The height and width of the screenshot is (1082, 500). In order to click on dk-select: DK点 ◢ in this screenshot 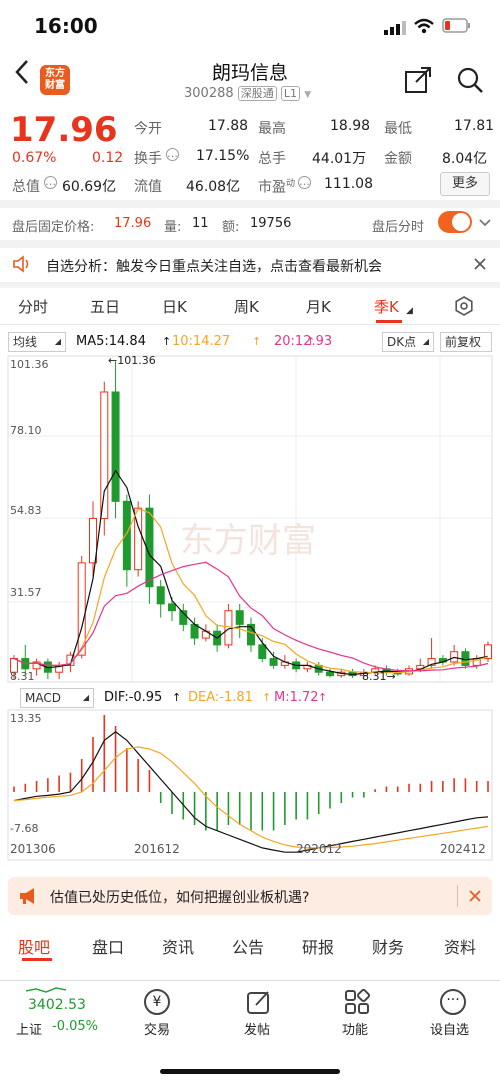, I will do `click(408, 342)`.